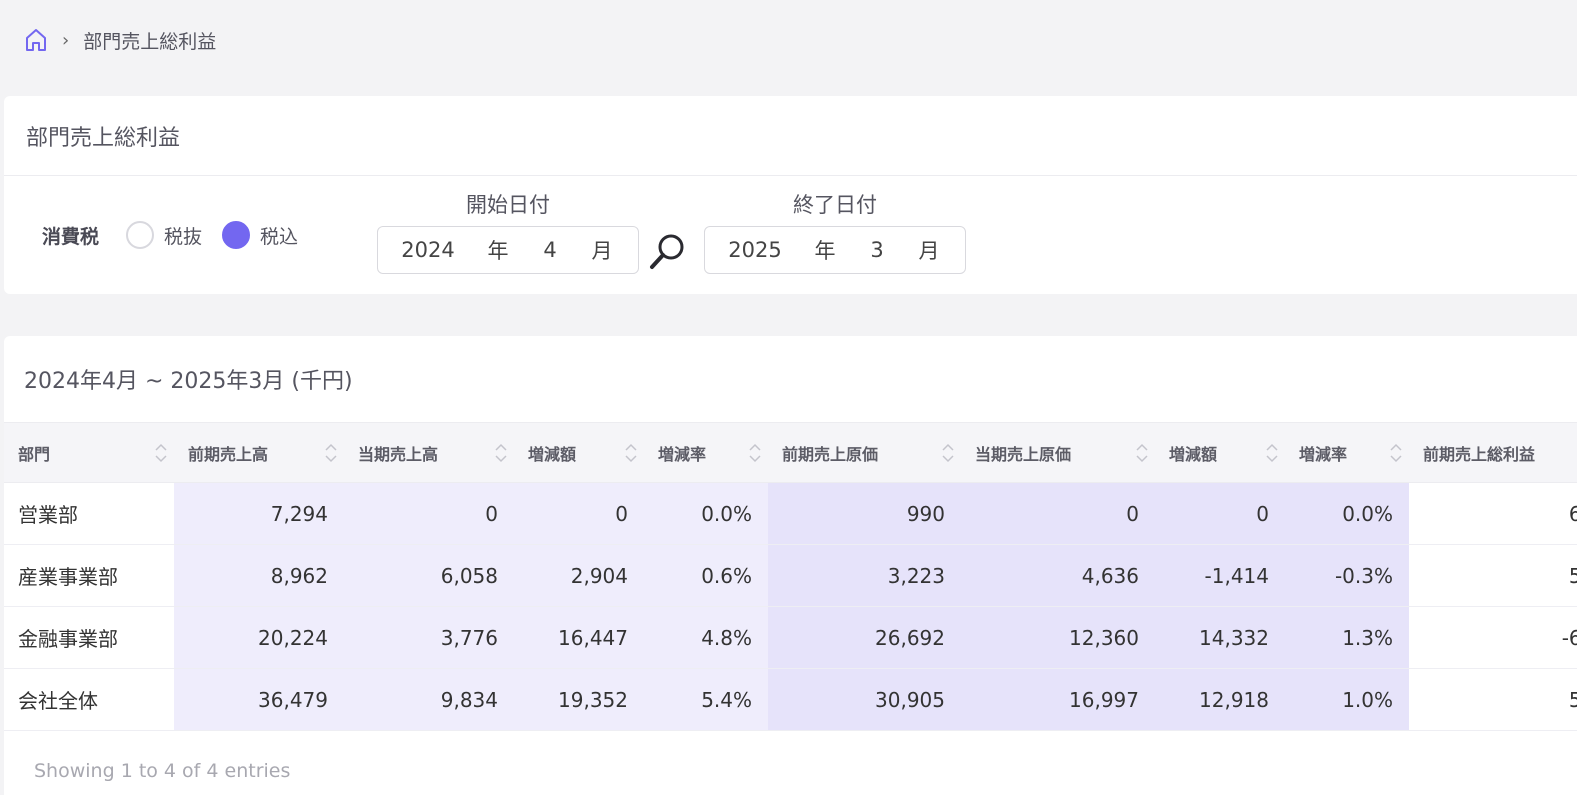 This screenshot has width=1577, height=795. Describe the element at coordinates (579, 699) in the screenshot. I see `value-cell: 19,352` at that location.